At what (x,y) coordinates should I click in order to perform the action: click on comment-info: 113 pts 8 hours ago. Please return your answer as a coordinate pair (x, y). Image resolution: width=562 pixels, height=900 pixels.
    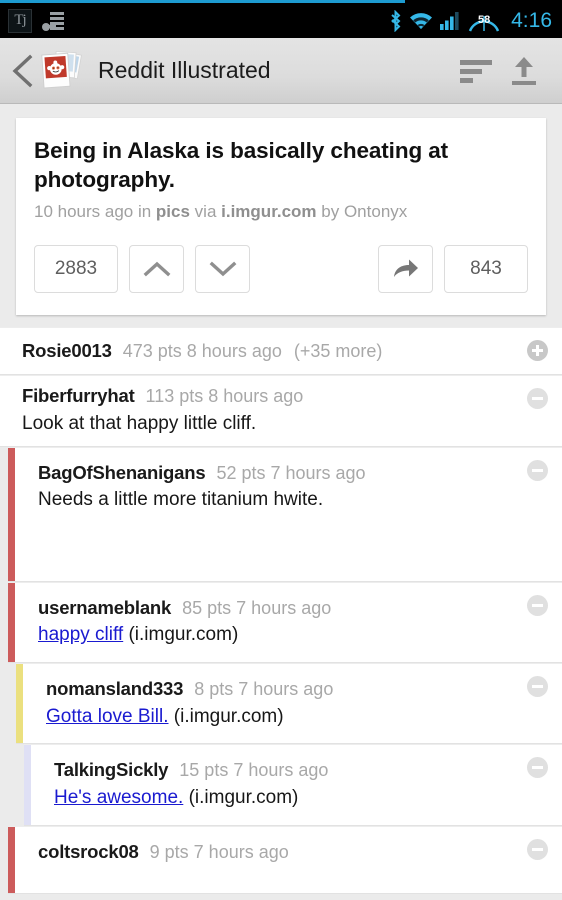
    Looking at the image, I should click on (224, 396).